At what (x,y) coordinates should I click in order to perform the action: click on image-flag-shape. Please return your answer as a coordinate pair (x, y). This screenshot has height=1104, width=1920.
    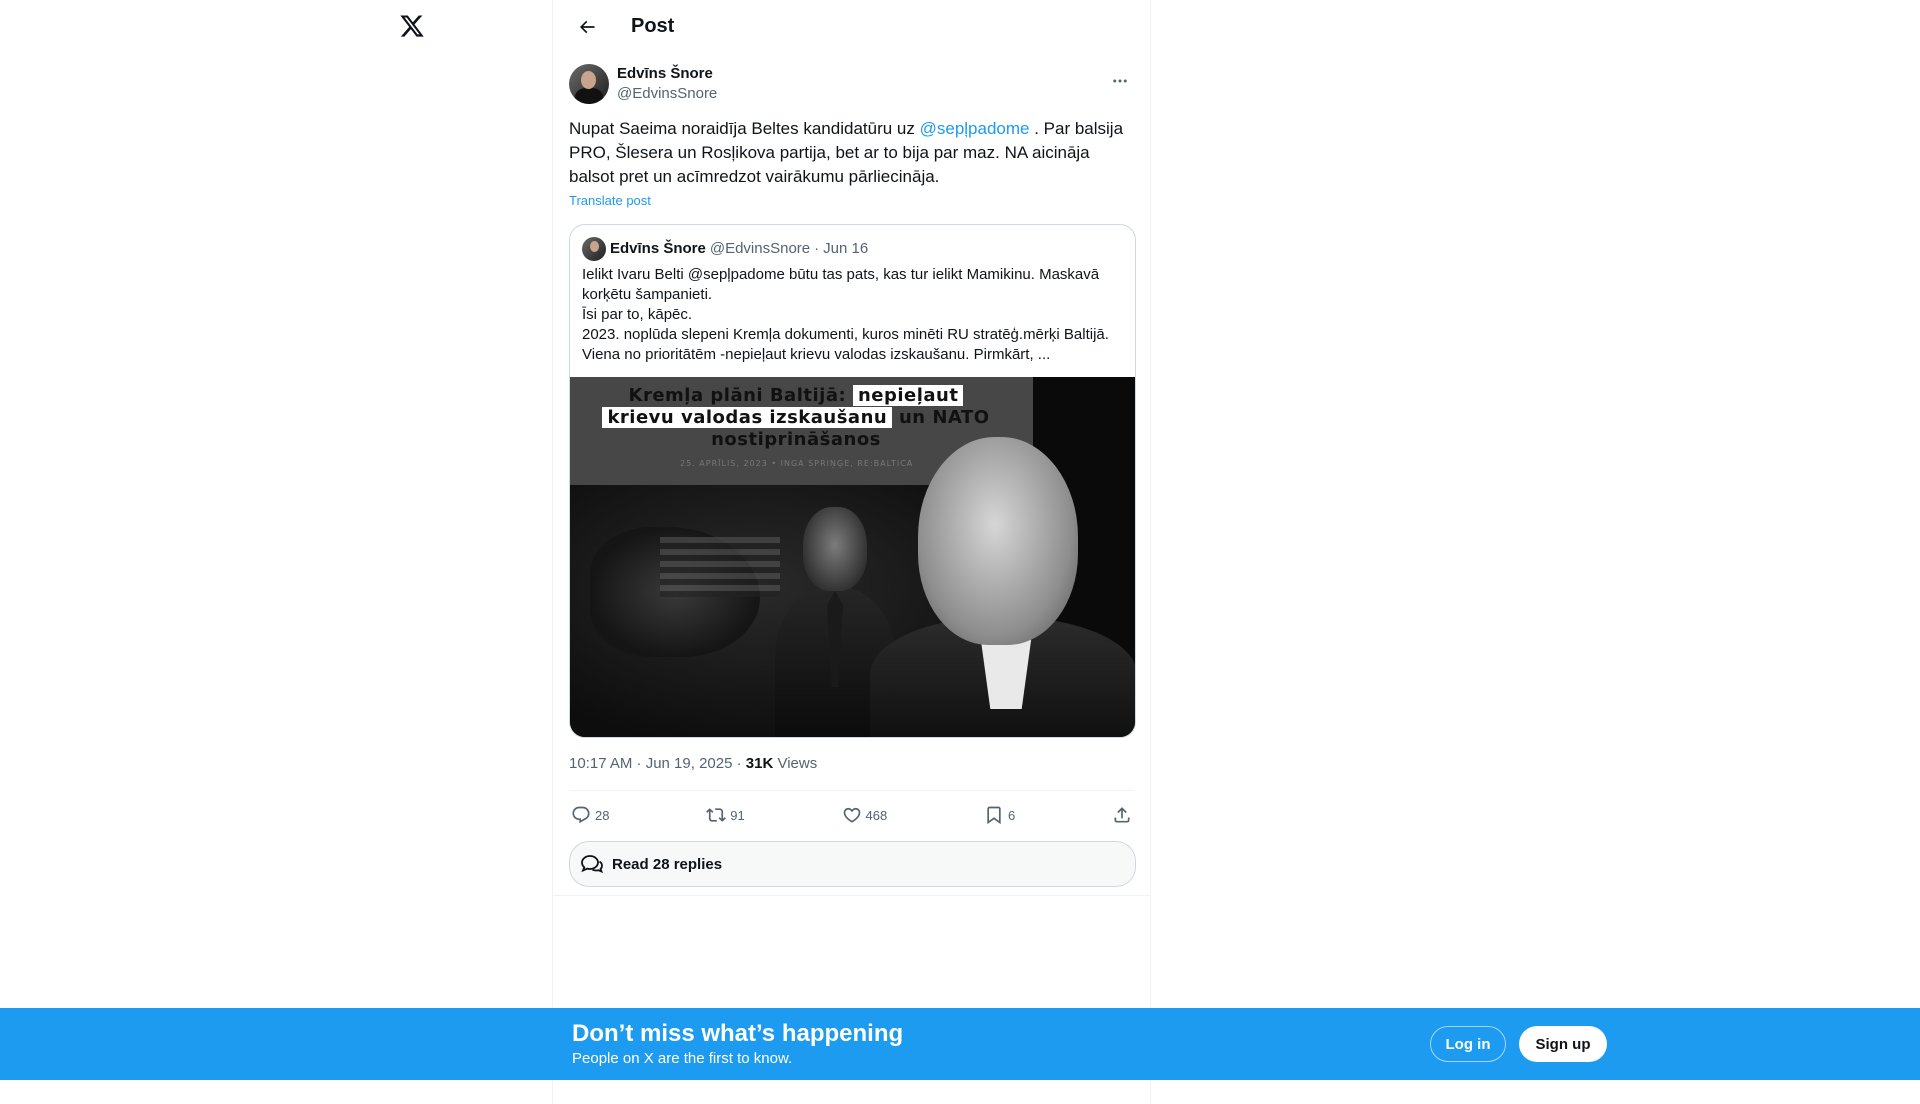
    Looking at the image, I should click on (720, 567).